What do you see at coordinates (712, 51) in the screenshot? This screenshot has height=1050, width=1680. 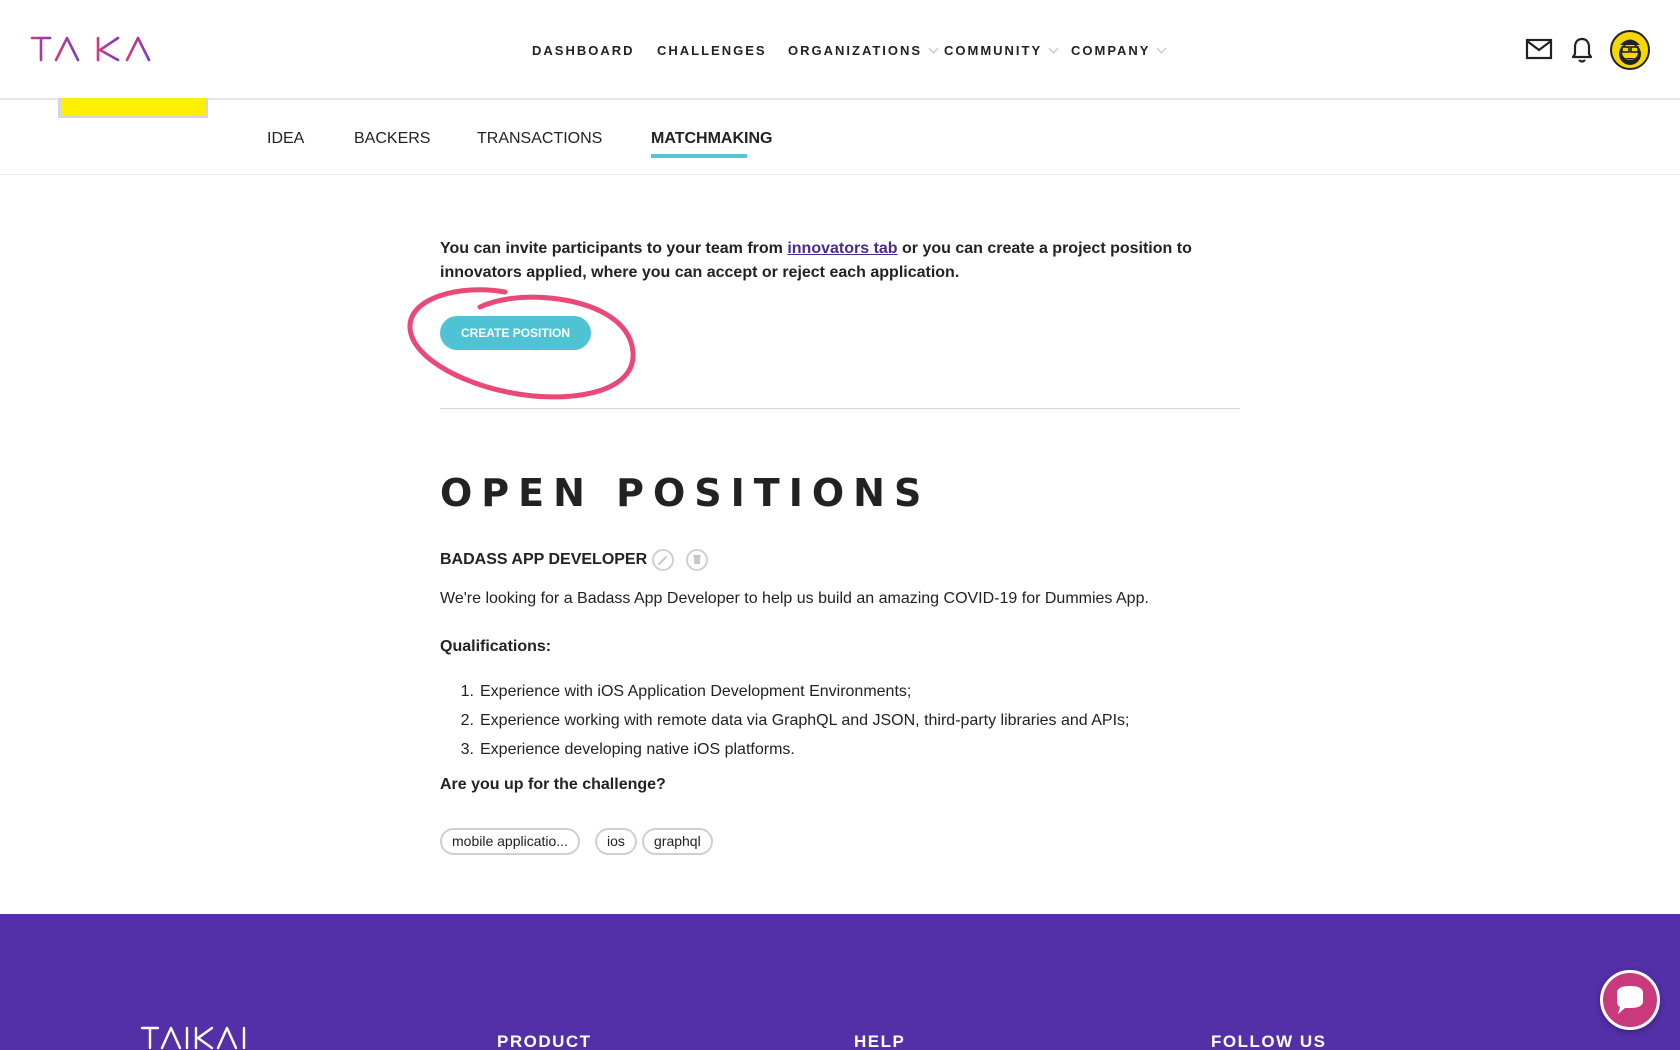 I see `nav-challenges: CHALLENGES` at bounding box center [712, 51].